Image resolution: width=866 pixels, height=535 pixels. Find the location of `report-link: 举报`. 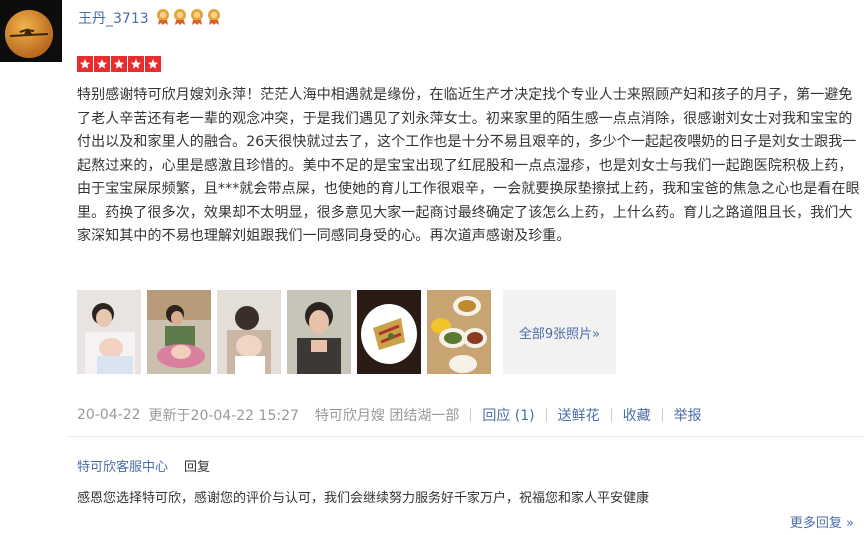

report-link: 举报 is located at coordinates (688, 415).